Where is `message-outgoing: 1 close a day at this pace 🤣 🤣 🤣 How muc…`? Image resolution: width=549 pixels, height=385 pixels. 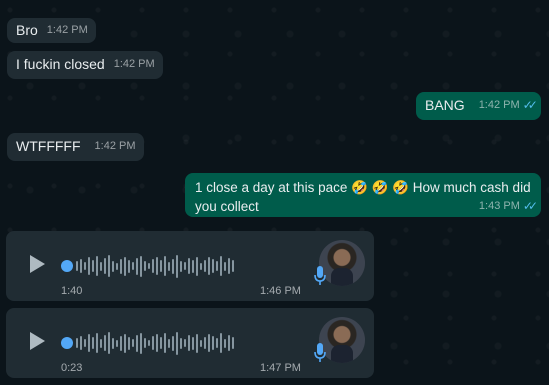
message-outgoing: 1 close a day at this pace 🤣 🤣 🤣 How muc… is located at coordinates (363, 195).